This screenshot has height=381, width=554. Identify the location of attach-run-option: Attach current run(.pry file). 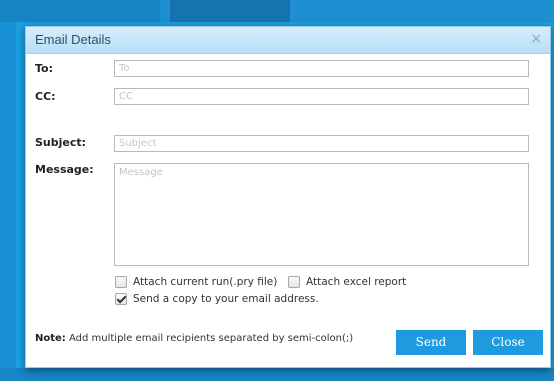
(196, 282).